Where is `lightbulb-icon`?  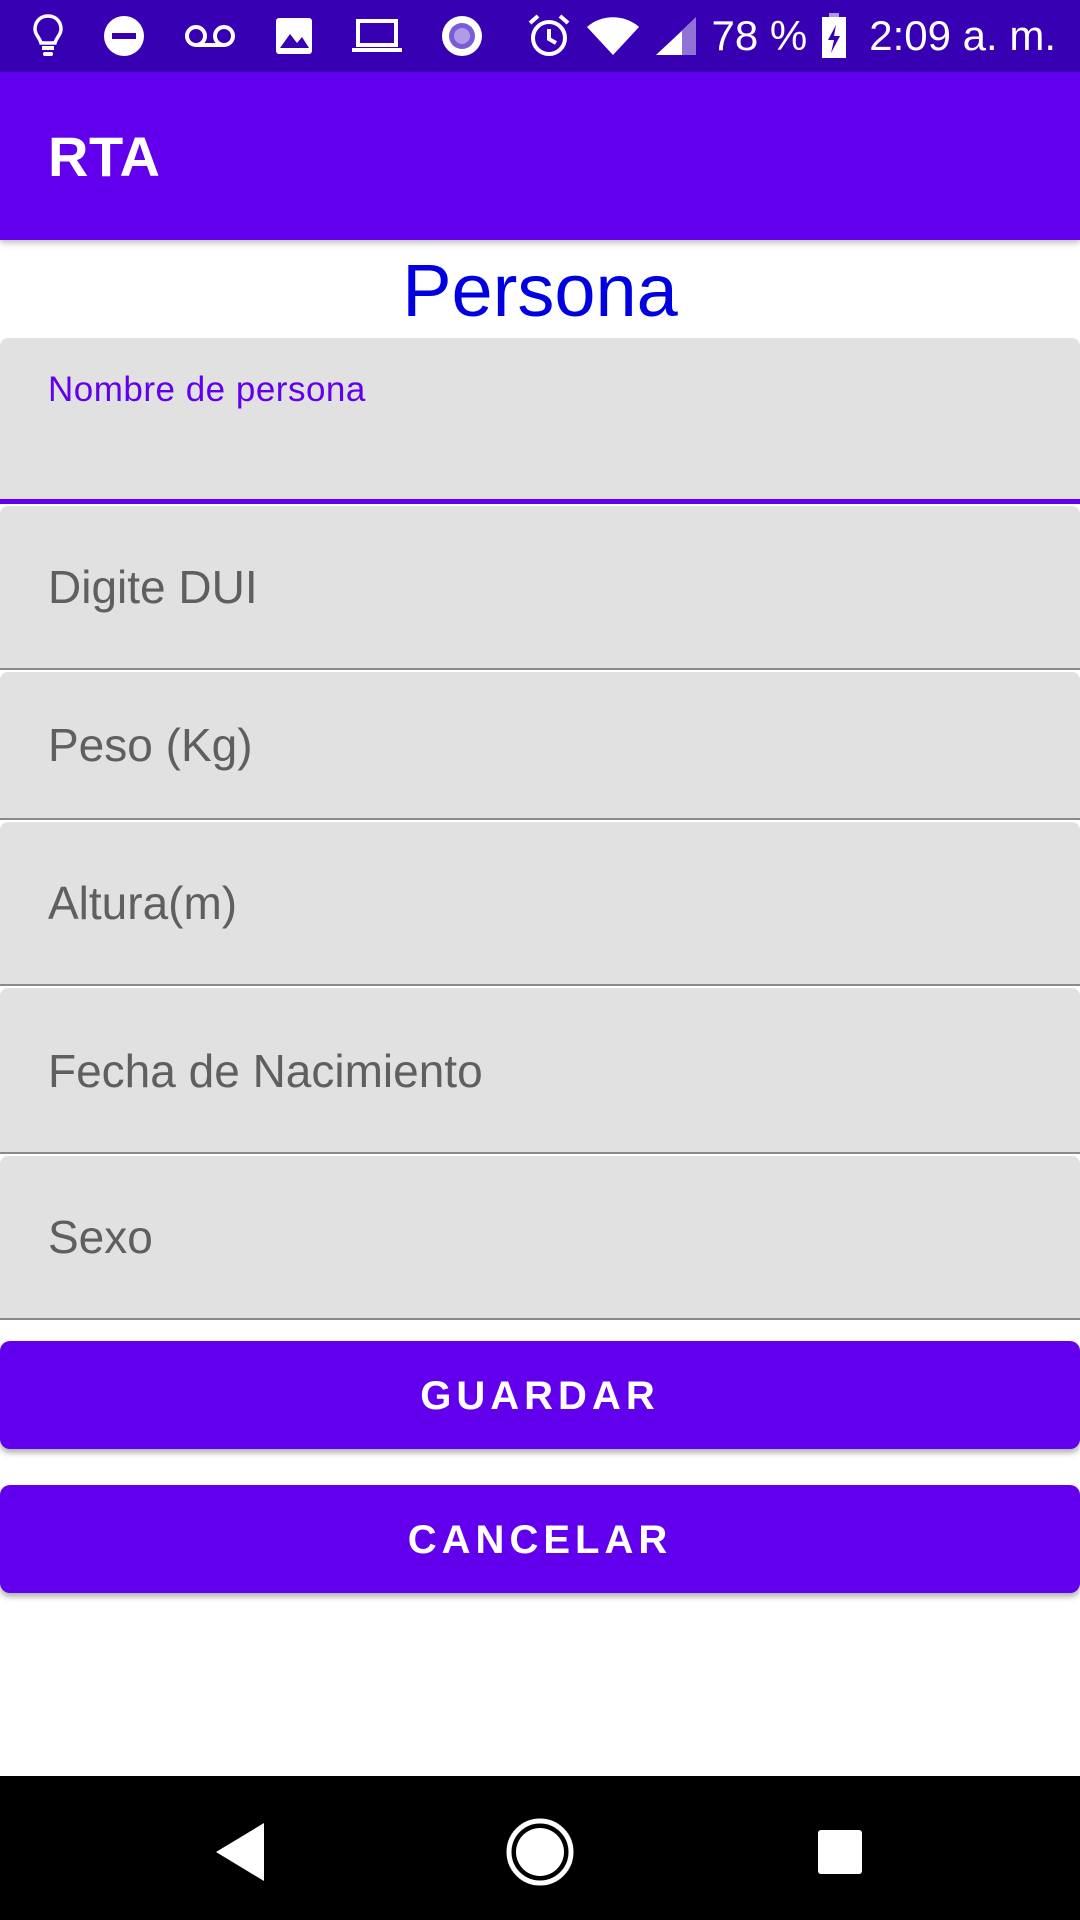
lightbulb-icon is located at coordinates (48, 36).